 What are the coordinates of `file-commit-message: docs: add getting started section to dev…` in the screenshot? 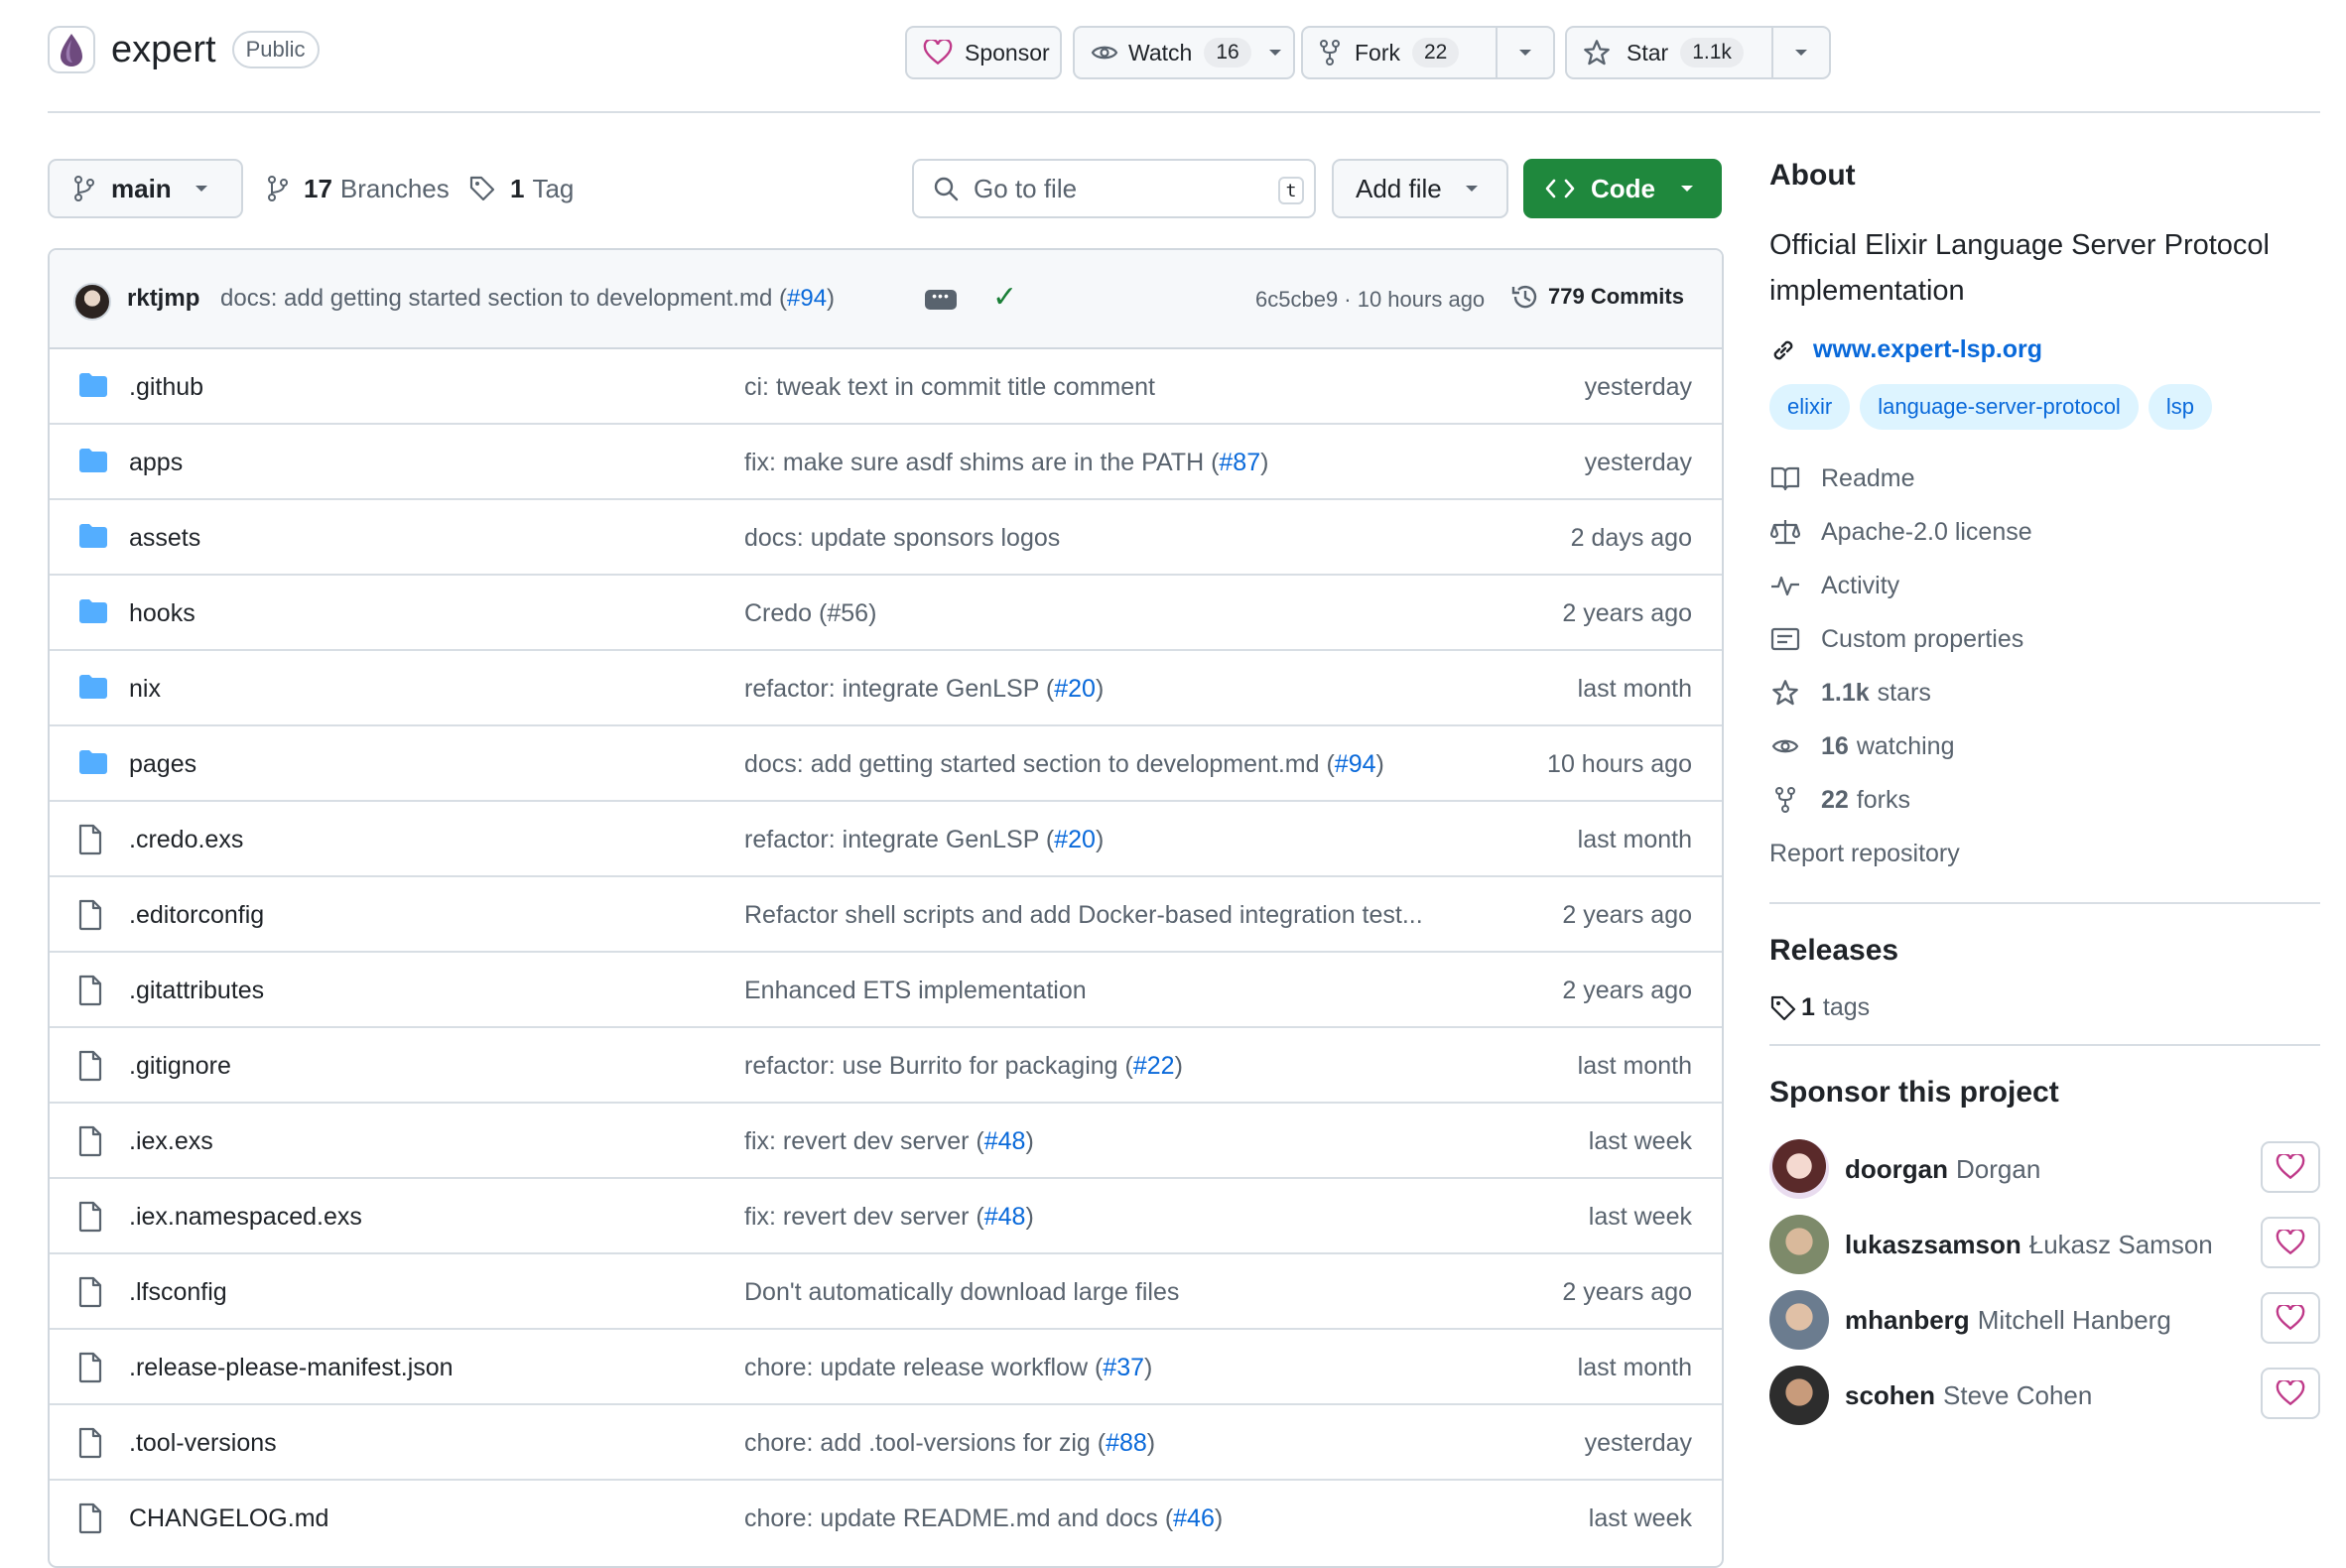 It's located at (1064, 764).